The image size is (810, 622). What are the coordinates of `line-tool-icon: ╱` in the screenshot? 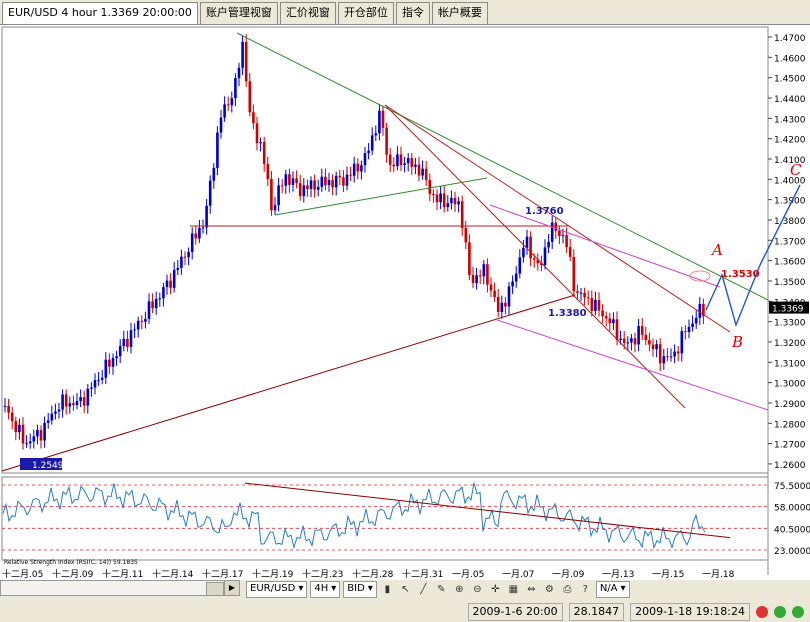 It's located at (423, 589).